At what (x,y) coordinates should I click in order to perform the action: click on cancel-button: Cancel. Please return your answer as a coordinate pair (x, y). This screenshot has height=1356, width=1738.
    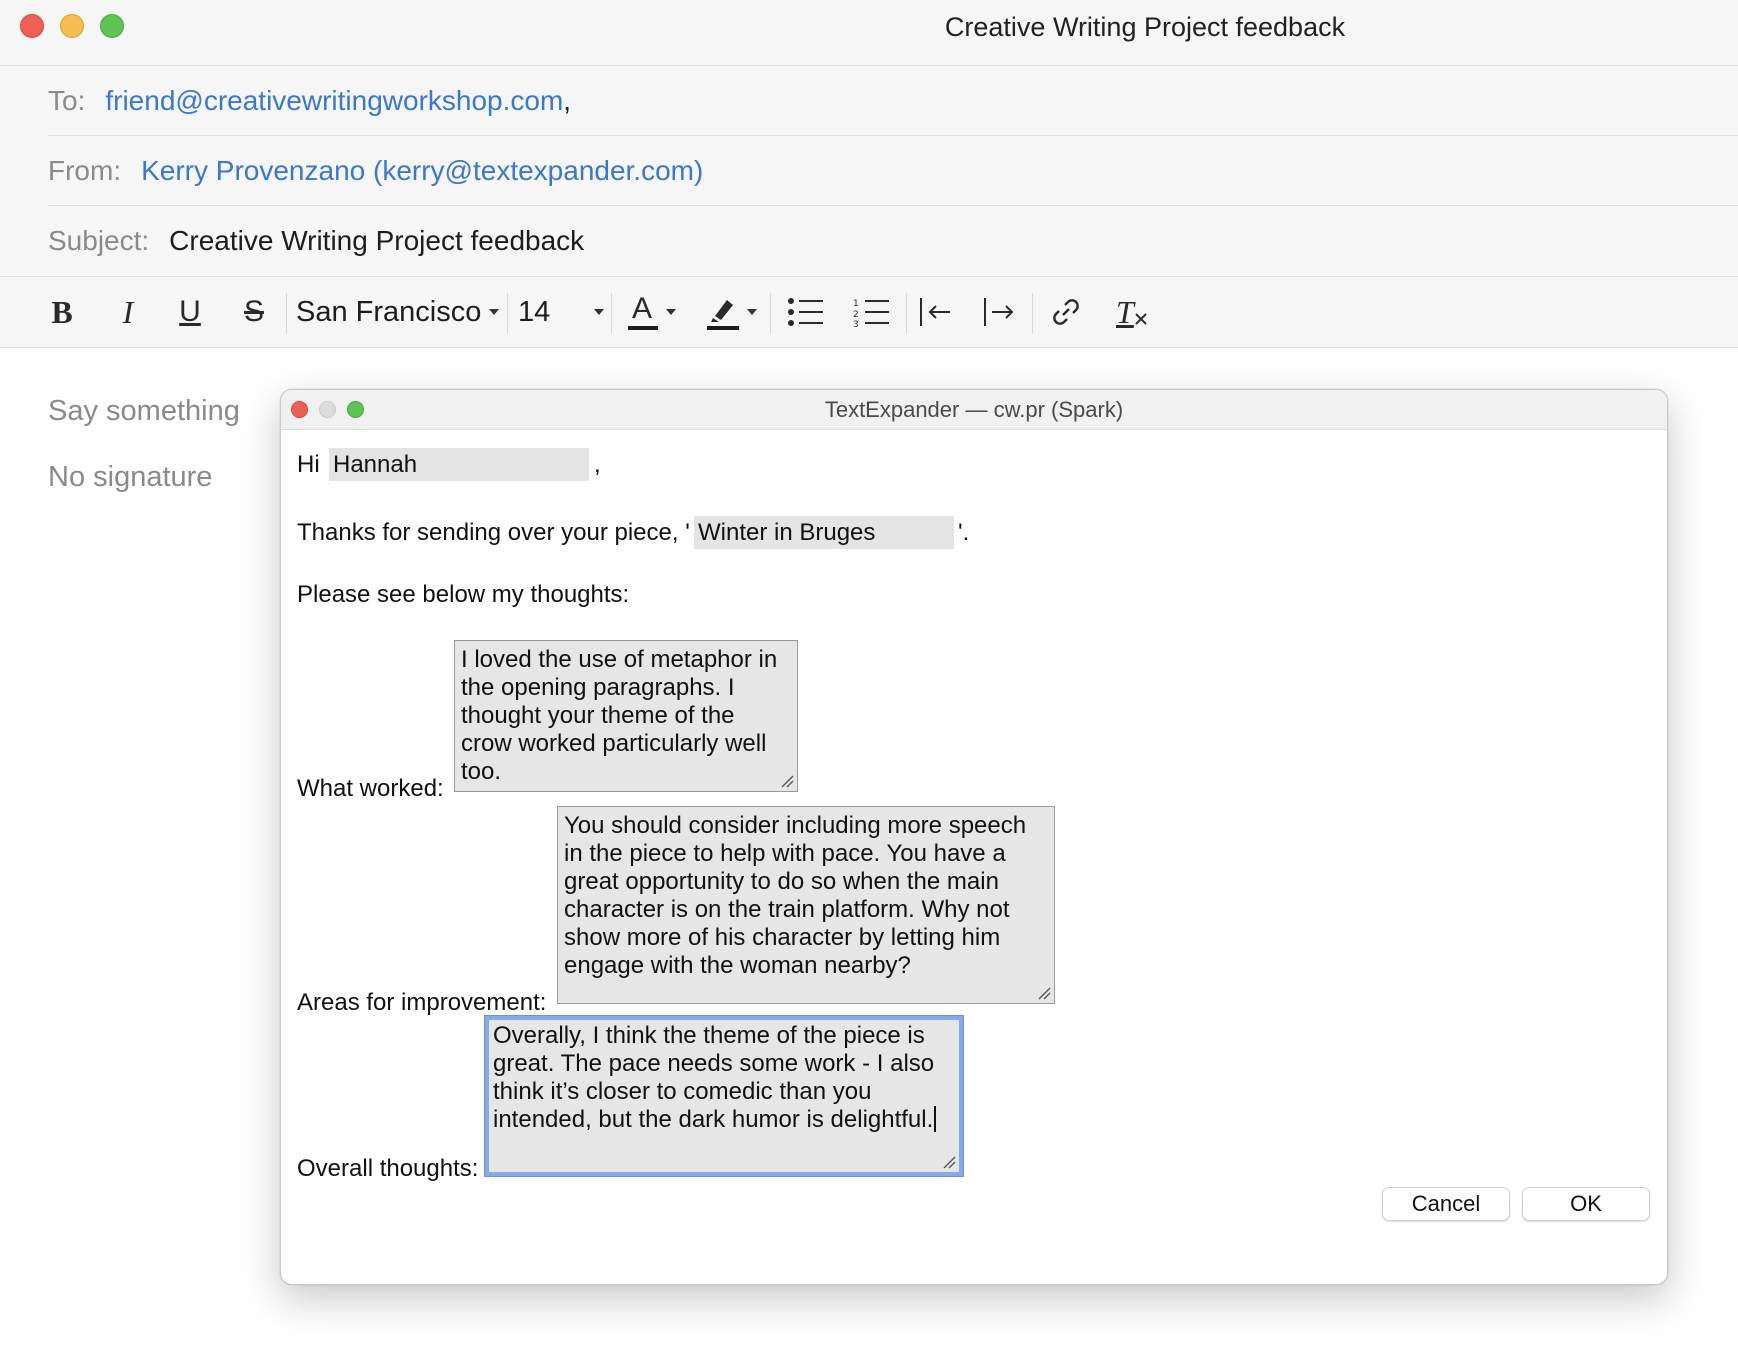
    Looking at the image, I should click on (1446, 1204).